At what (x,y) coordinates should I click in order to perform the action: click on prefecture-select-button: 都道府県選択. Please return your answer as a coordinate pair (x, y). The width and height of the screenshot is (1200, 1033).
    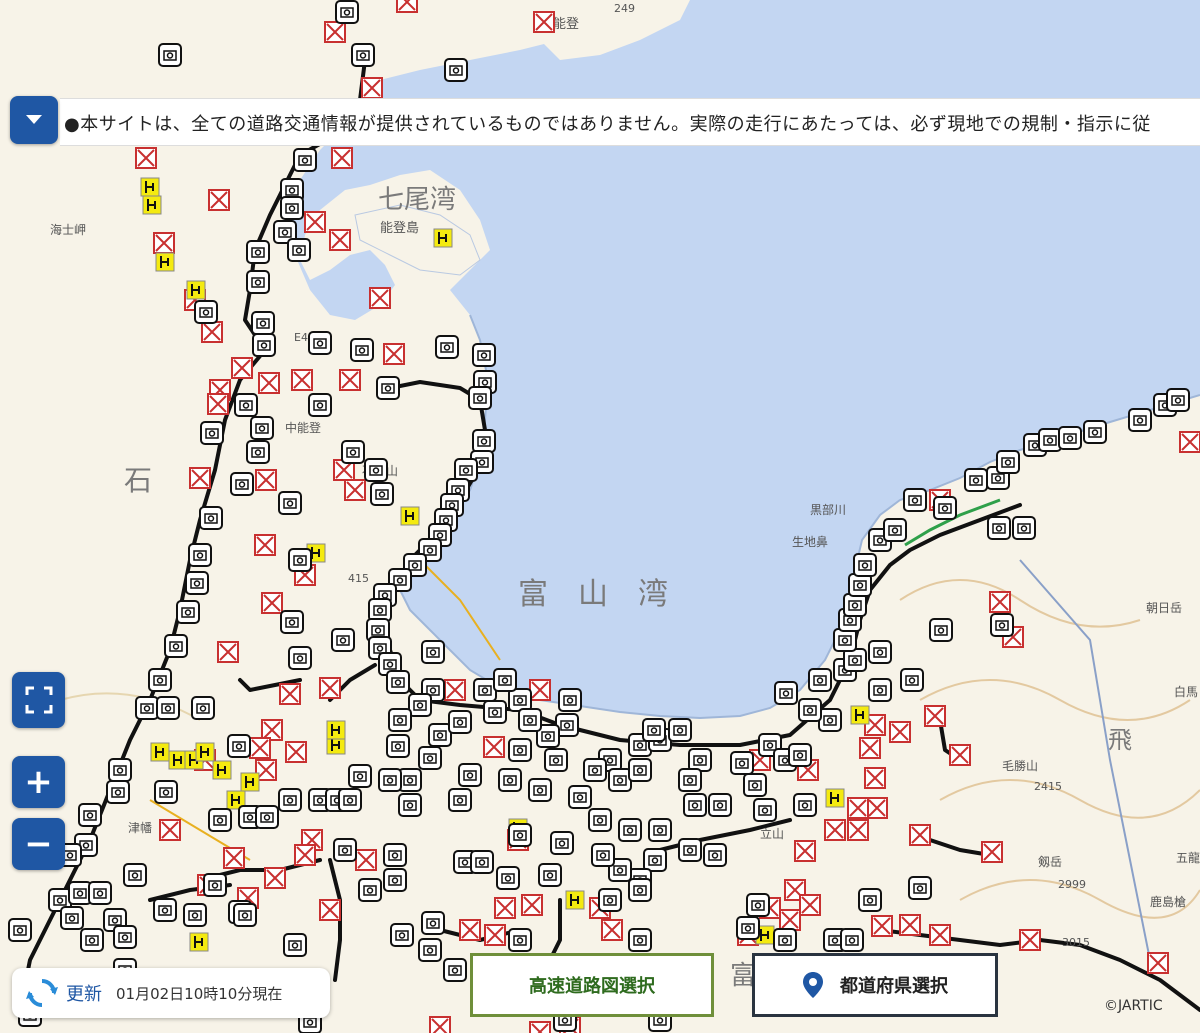
    Looking at the image, I should click on (875, 985).